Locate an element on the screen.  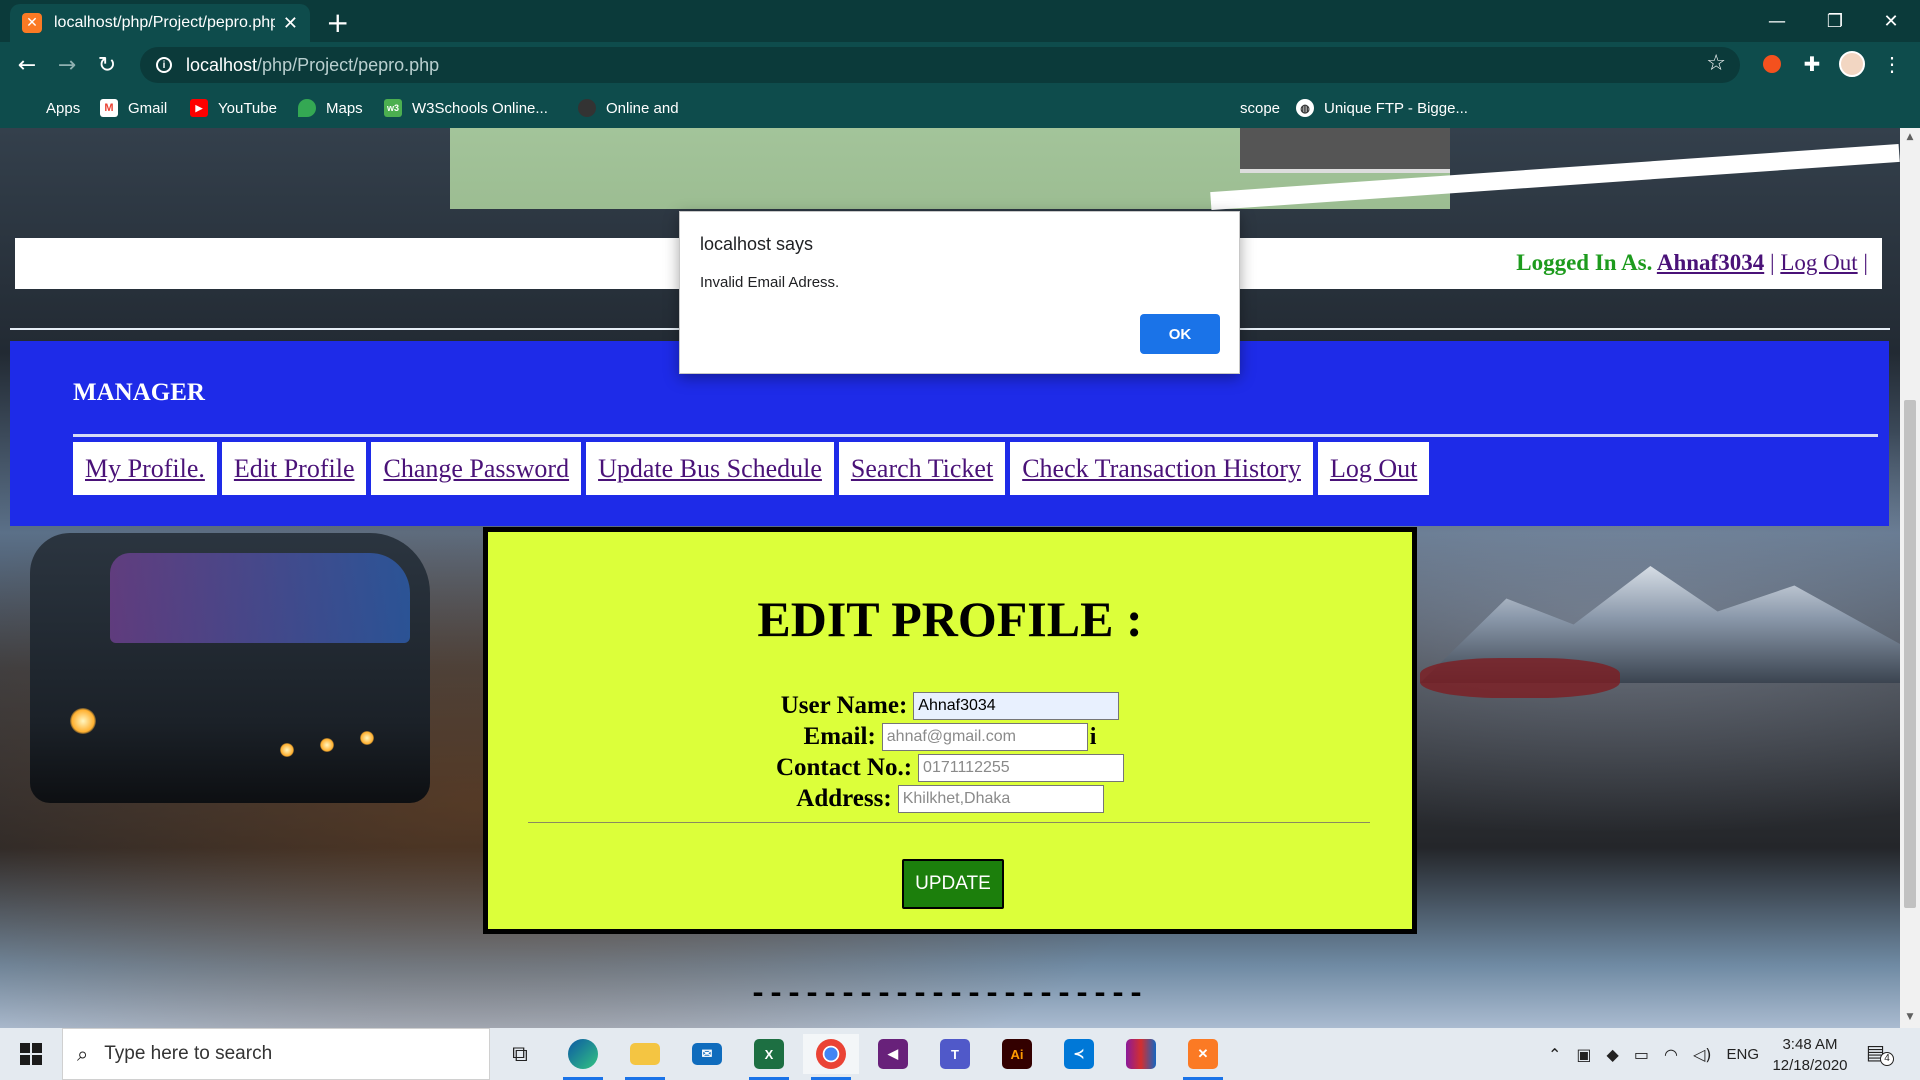
illustrator-icon: Ai is located at coordinates (1017, 1054).